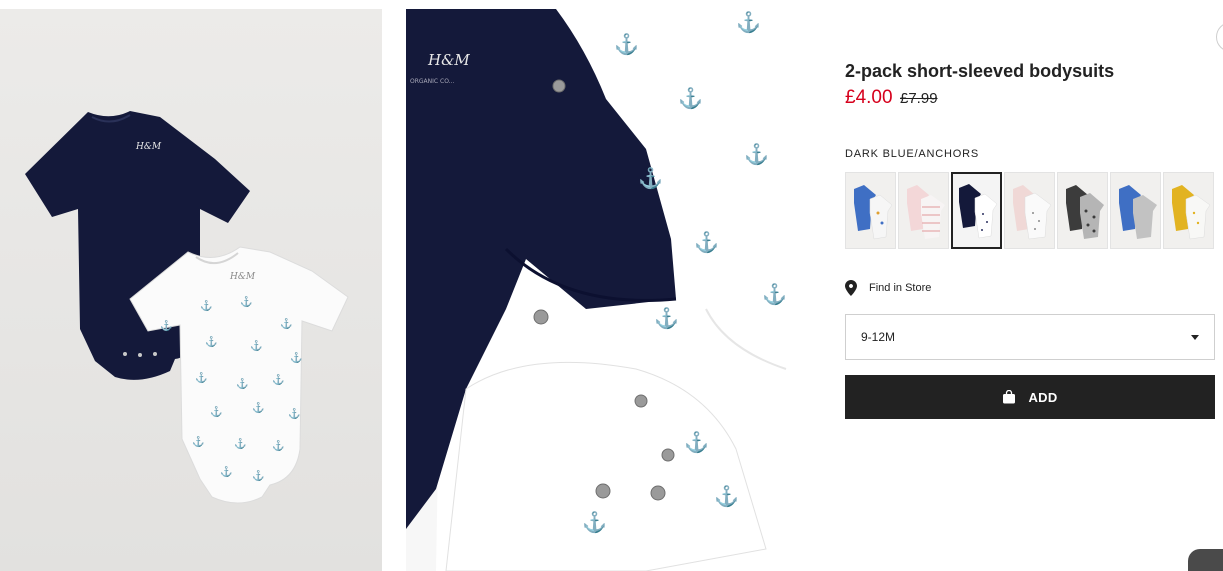 The width and height of the screenshot is (1223, 571). I want to click on swatch-dark-blue-anchors, so click(976, 210).